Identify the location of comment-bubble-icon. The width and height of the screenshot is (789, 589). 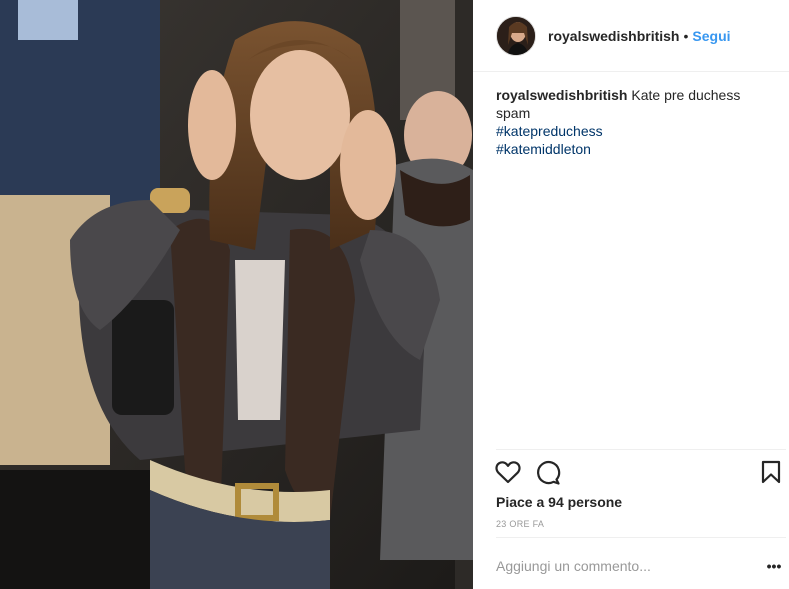
(548, 475).